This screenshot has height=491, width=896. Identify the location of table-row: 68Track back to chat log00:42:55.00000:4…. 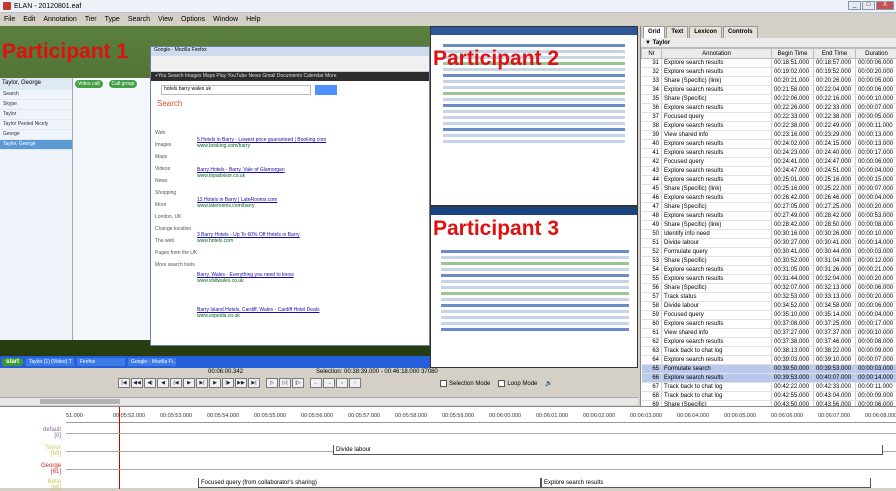
(769, 396).